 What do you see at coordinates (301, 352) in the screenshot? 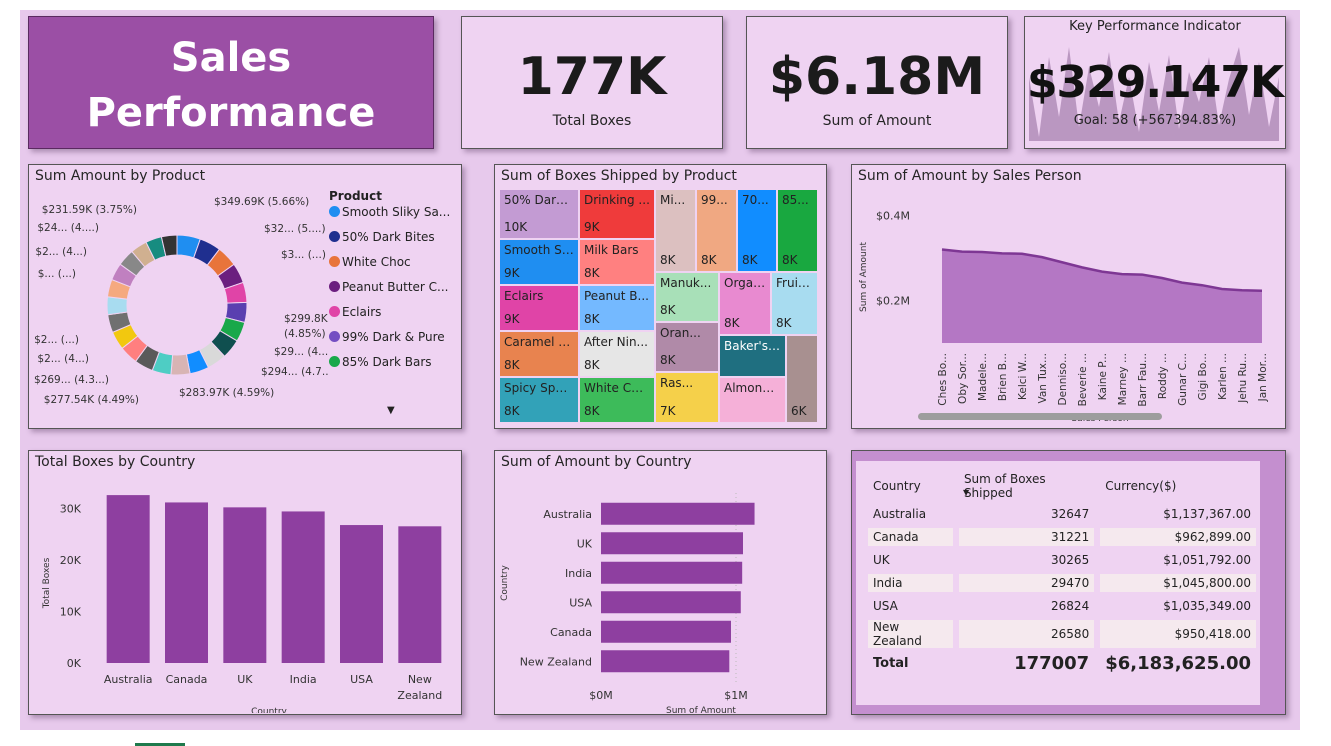
I see `donut-data-label: $29... (4....)` at bounding box center [301, 352].